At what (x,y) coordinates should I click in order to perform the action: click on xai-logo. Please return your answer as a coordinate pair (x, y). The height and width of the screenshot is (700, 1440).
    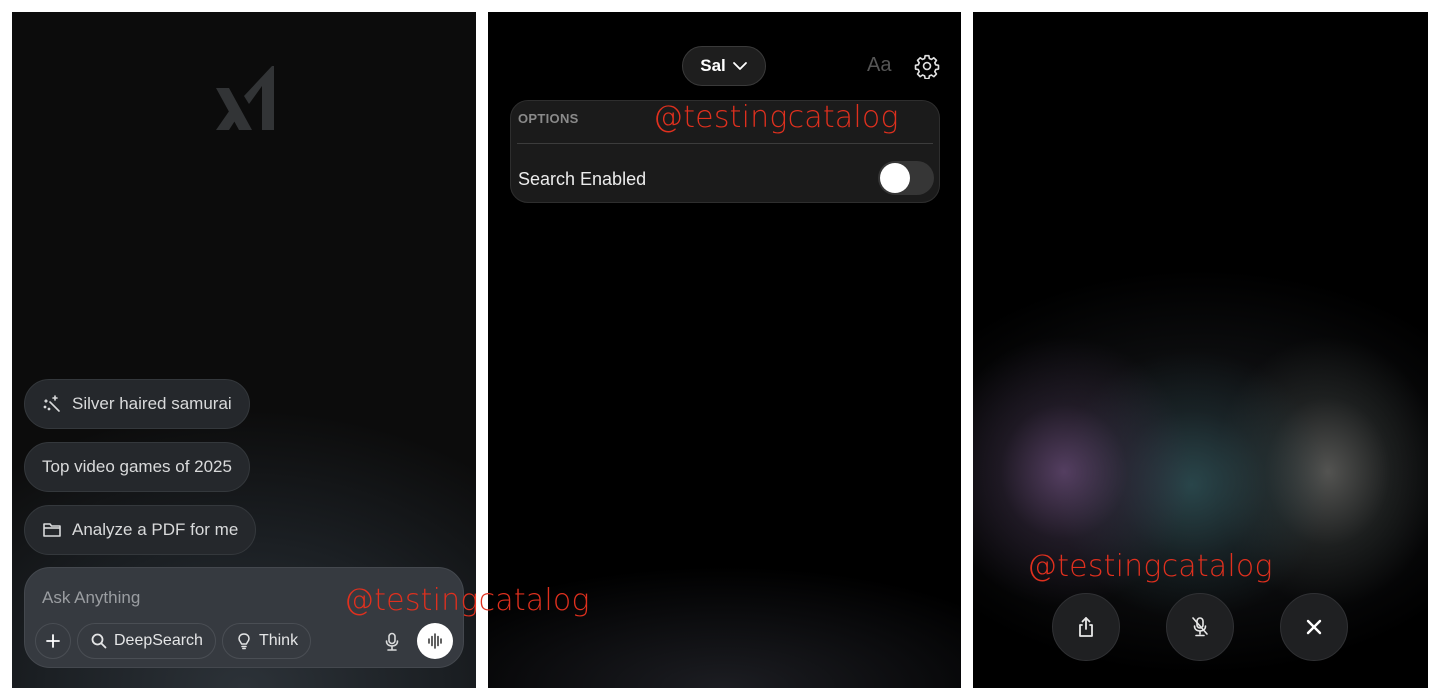
    Looking at the image, I should click on (245, 98).